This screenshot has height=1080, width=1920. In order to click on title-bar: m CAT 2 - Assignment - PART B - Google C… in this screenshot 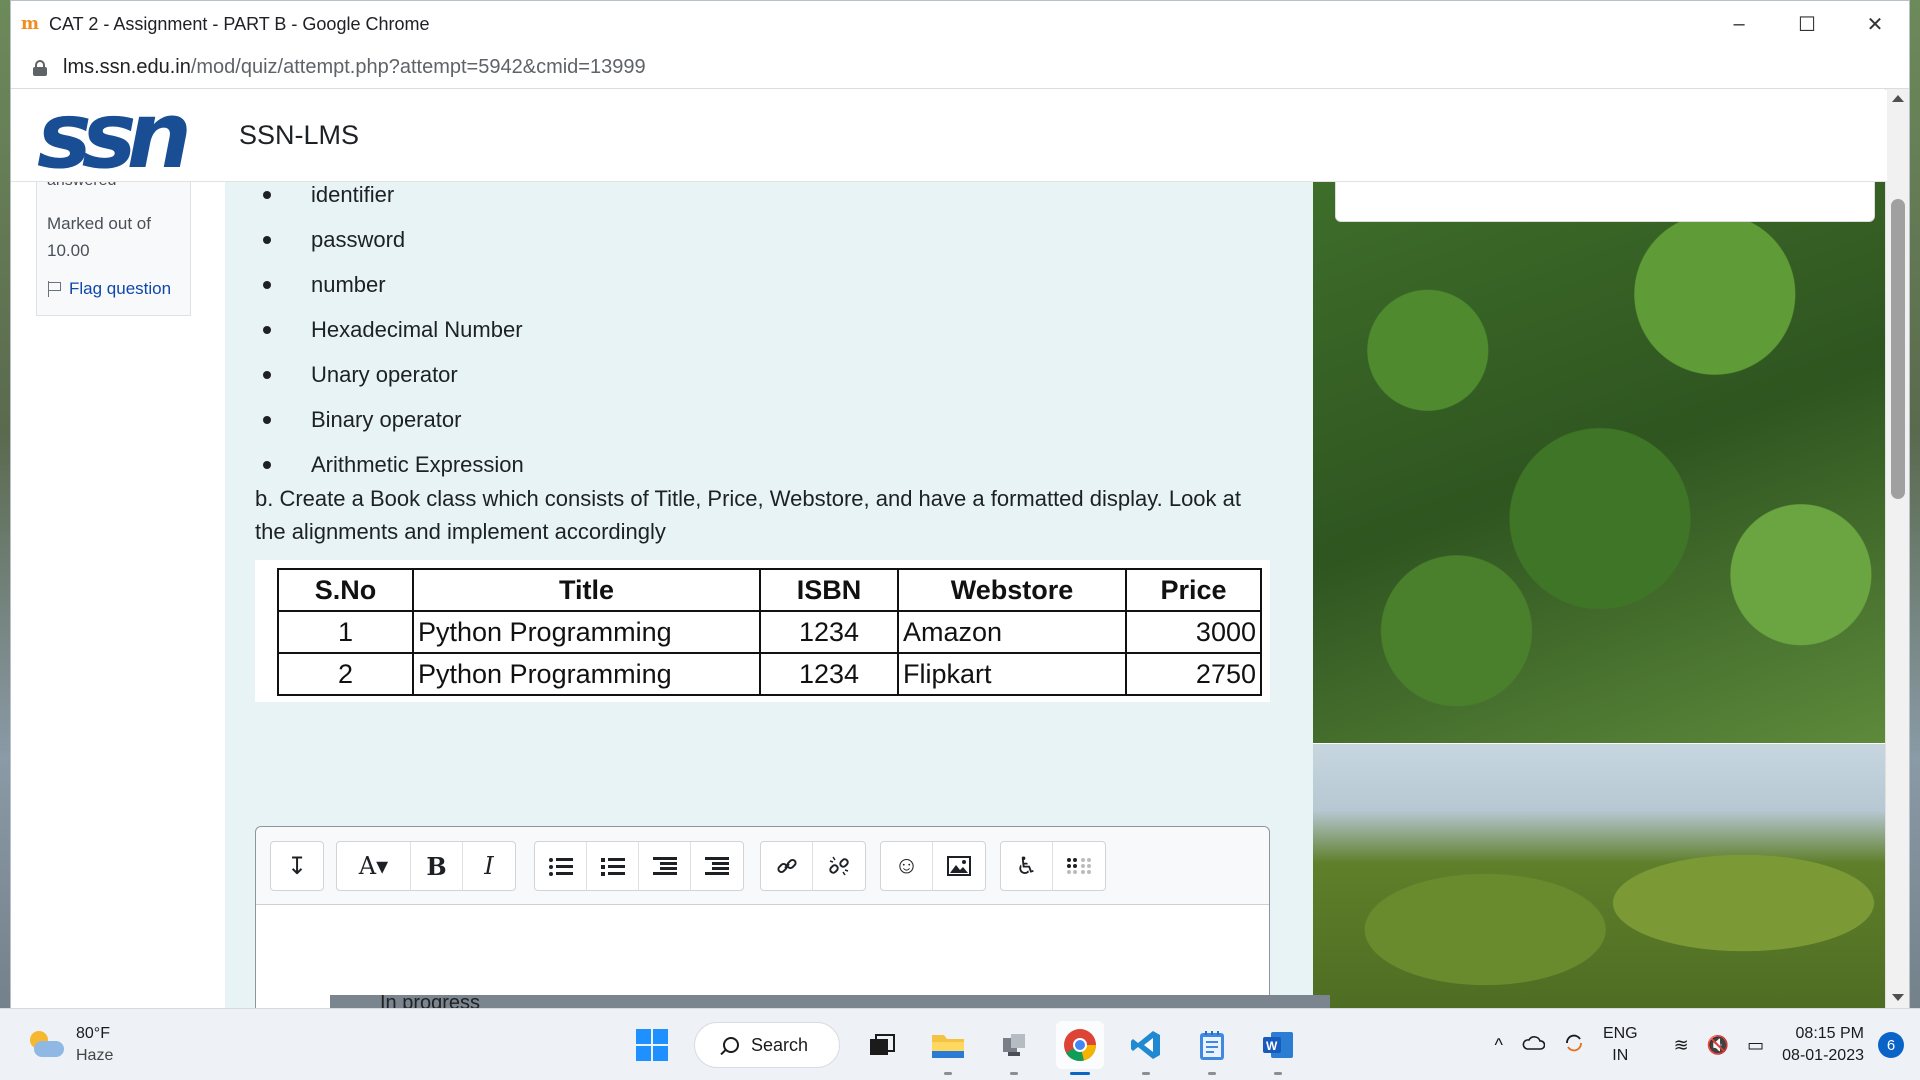, I will do `click(960, 24)`.